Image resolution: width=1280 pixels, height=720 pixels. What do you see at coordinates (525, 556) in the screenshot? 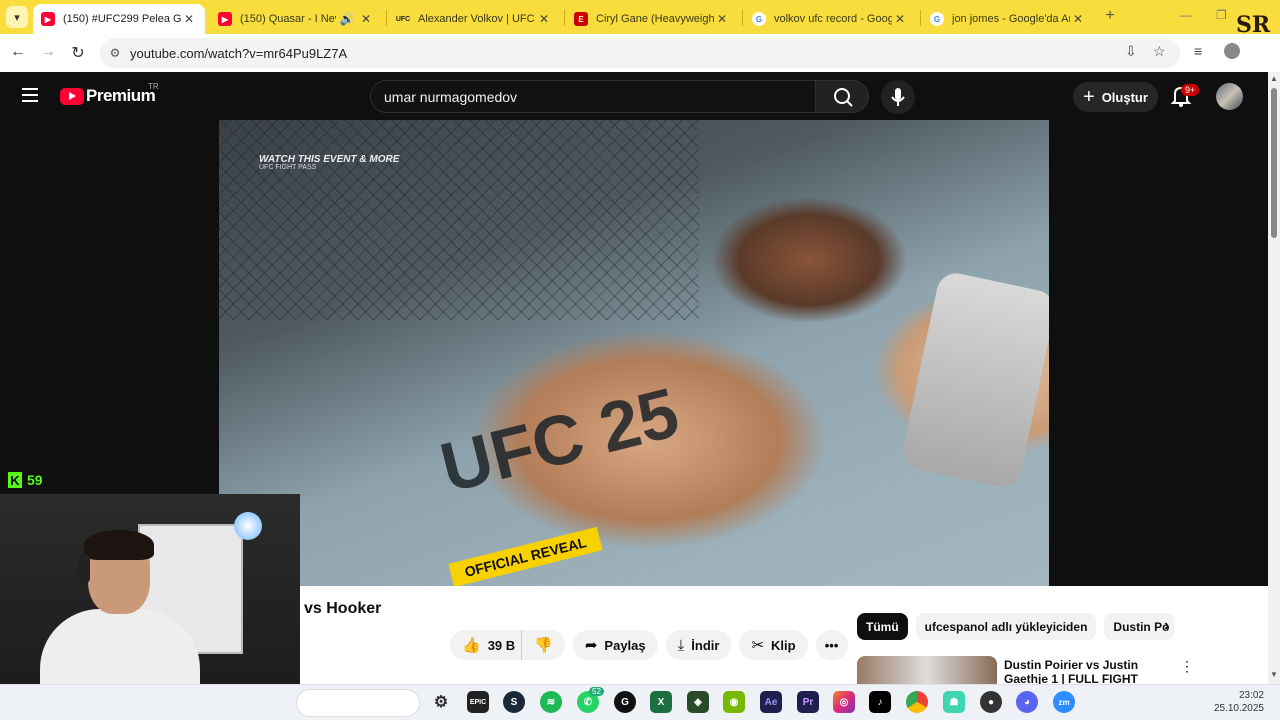
I see `official-reveal-banner: OFFICIAL REVEAL` at bounding box center [525, 556].